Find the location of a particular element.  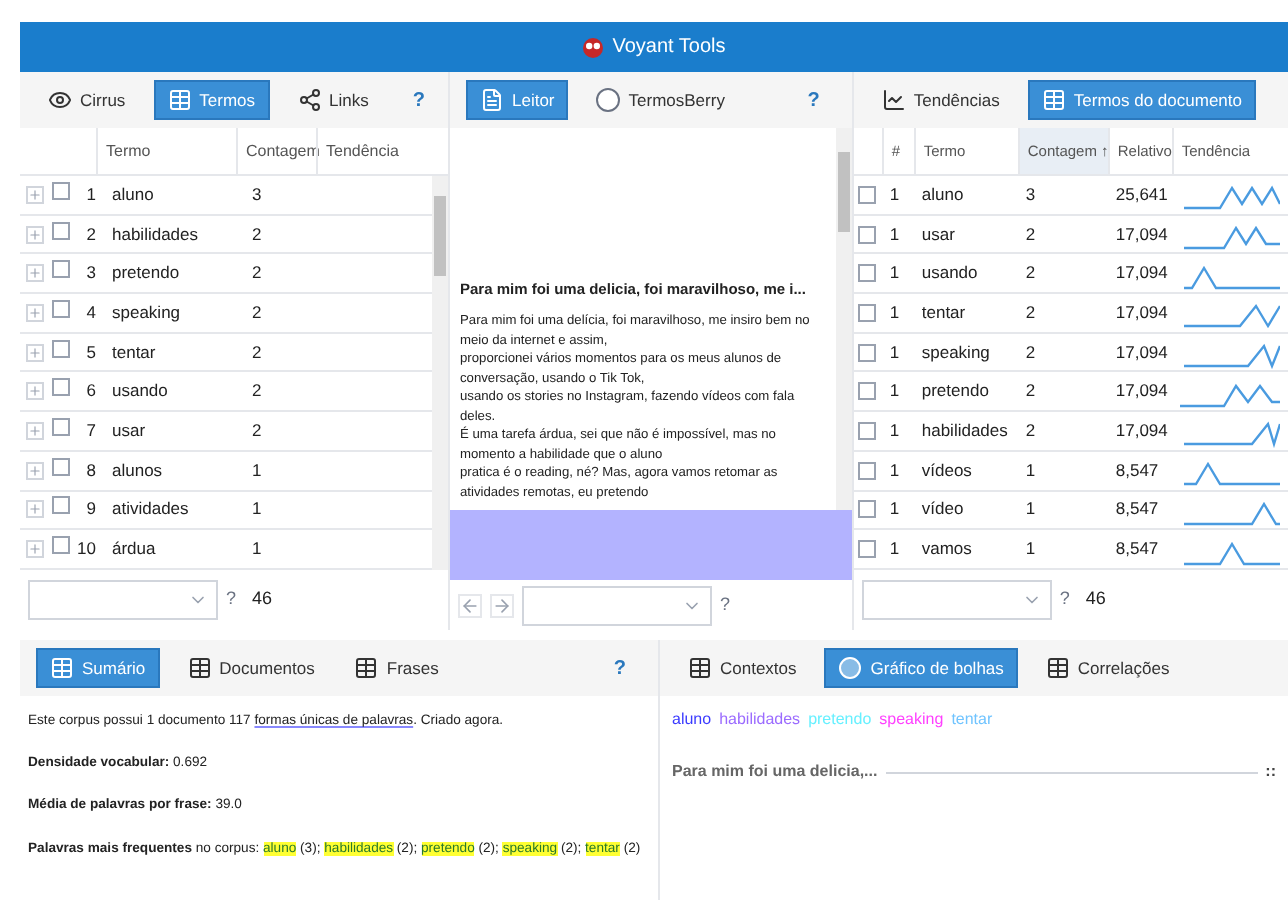

term-cell-text: vídeo is located at coordinates (942, 509).